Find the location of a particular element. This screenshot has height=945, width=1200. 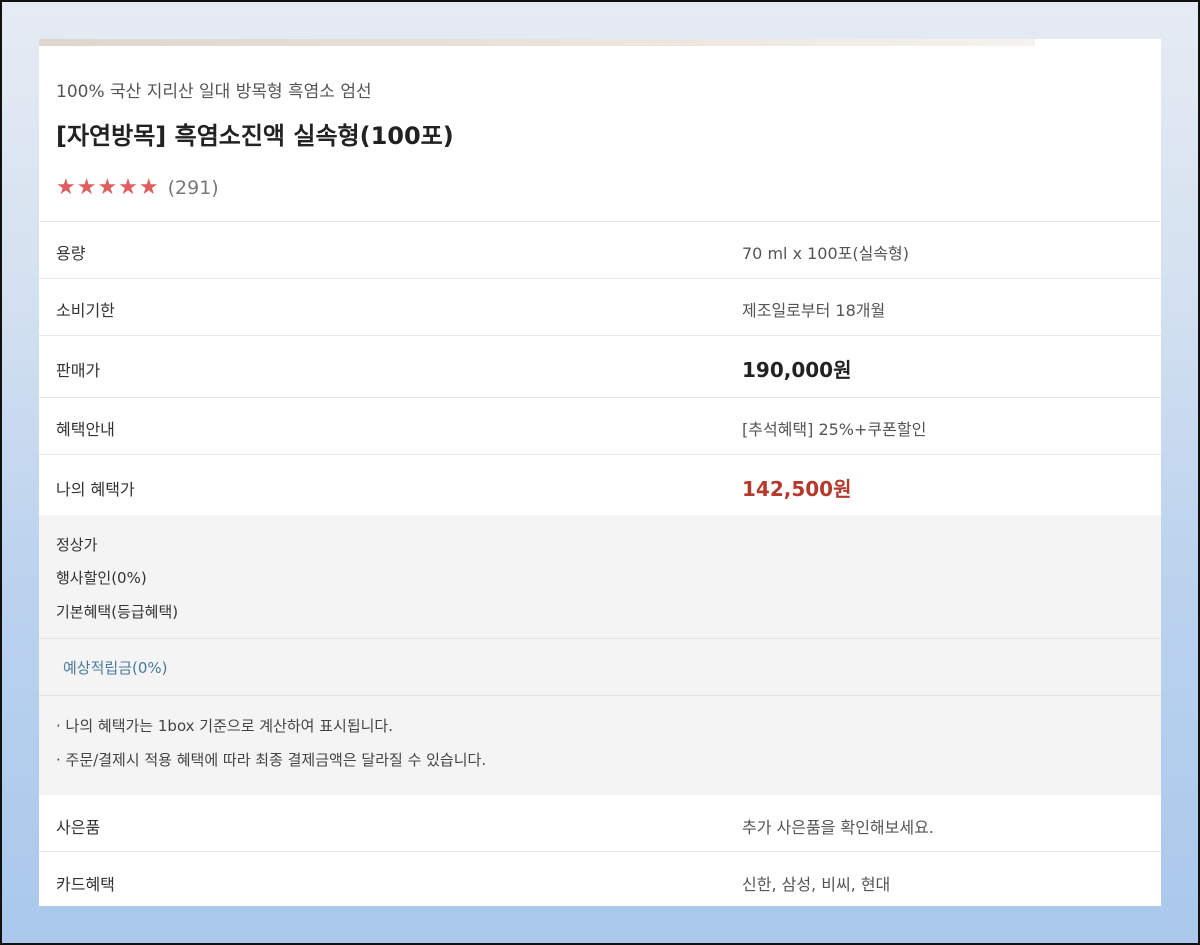

spec-label: 소비기한 is located at coordinates (85, 310).